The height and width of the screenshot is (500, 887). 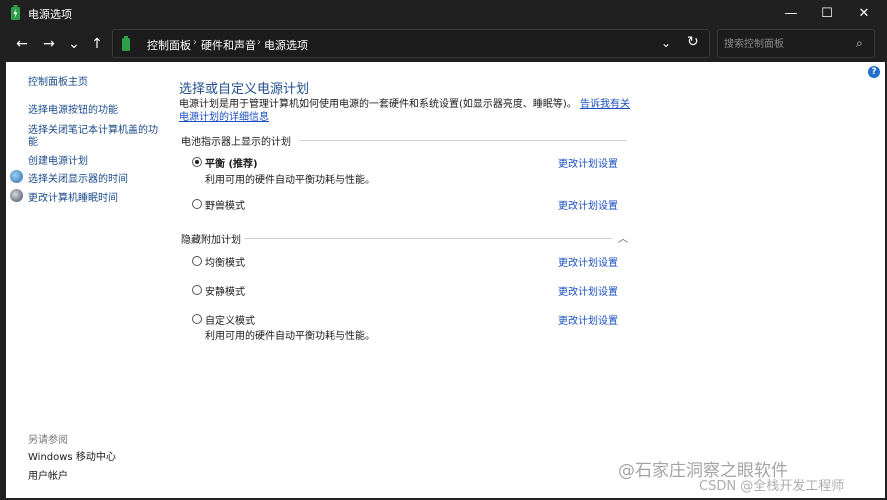 What do you see at coordinates (225, 290) in the screenshot?
I see `plan-name-quiet: 安静模式` at bounding box center [225, 290].